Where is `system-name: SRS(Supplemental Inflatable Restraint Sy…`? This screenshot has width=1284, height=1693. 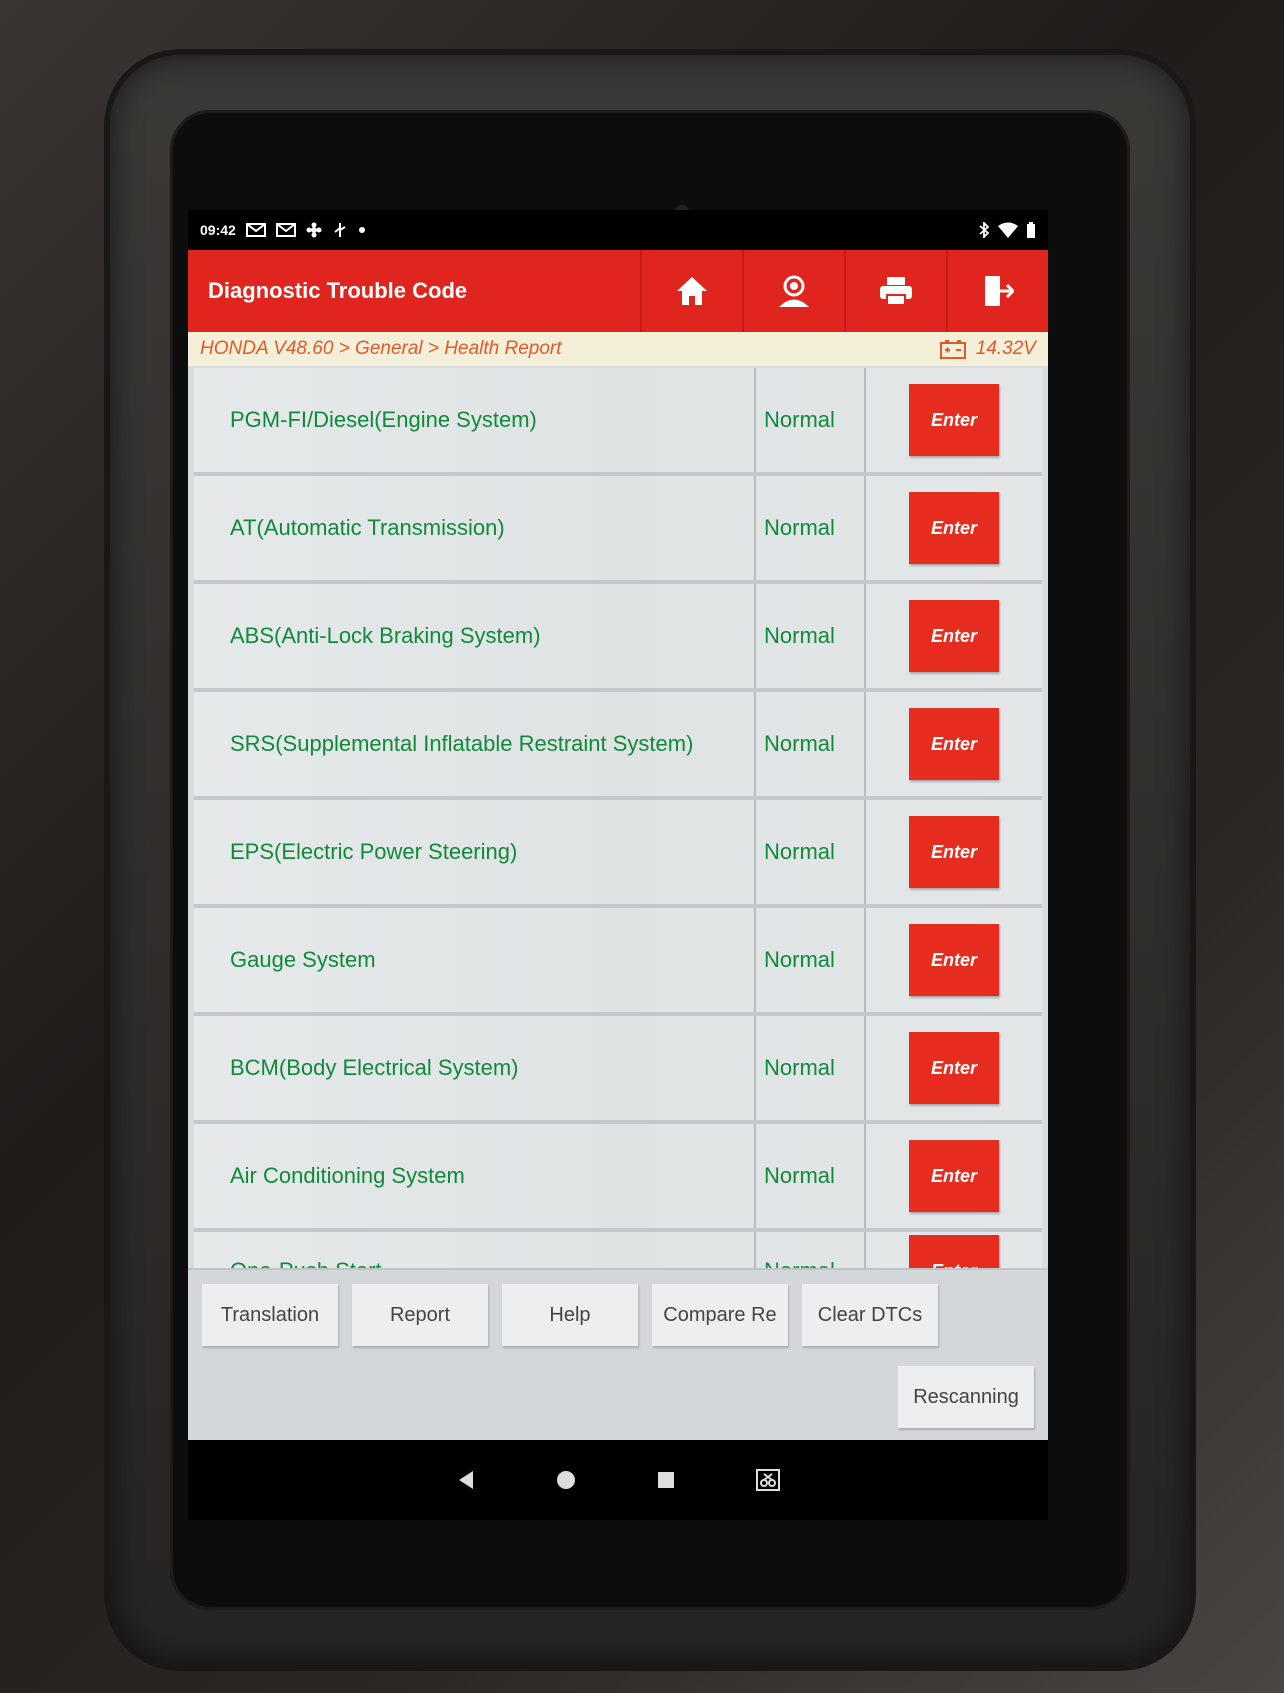 system-name: SRS(Supplemental Inflatable Restraint Sy… is located at coordinates (475, 744).